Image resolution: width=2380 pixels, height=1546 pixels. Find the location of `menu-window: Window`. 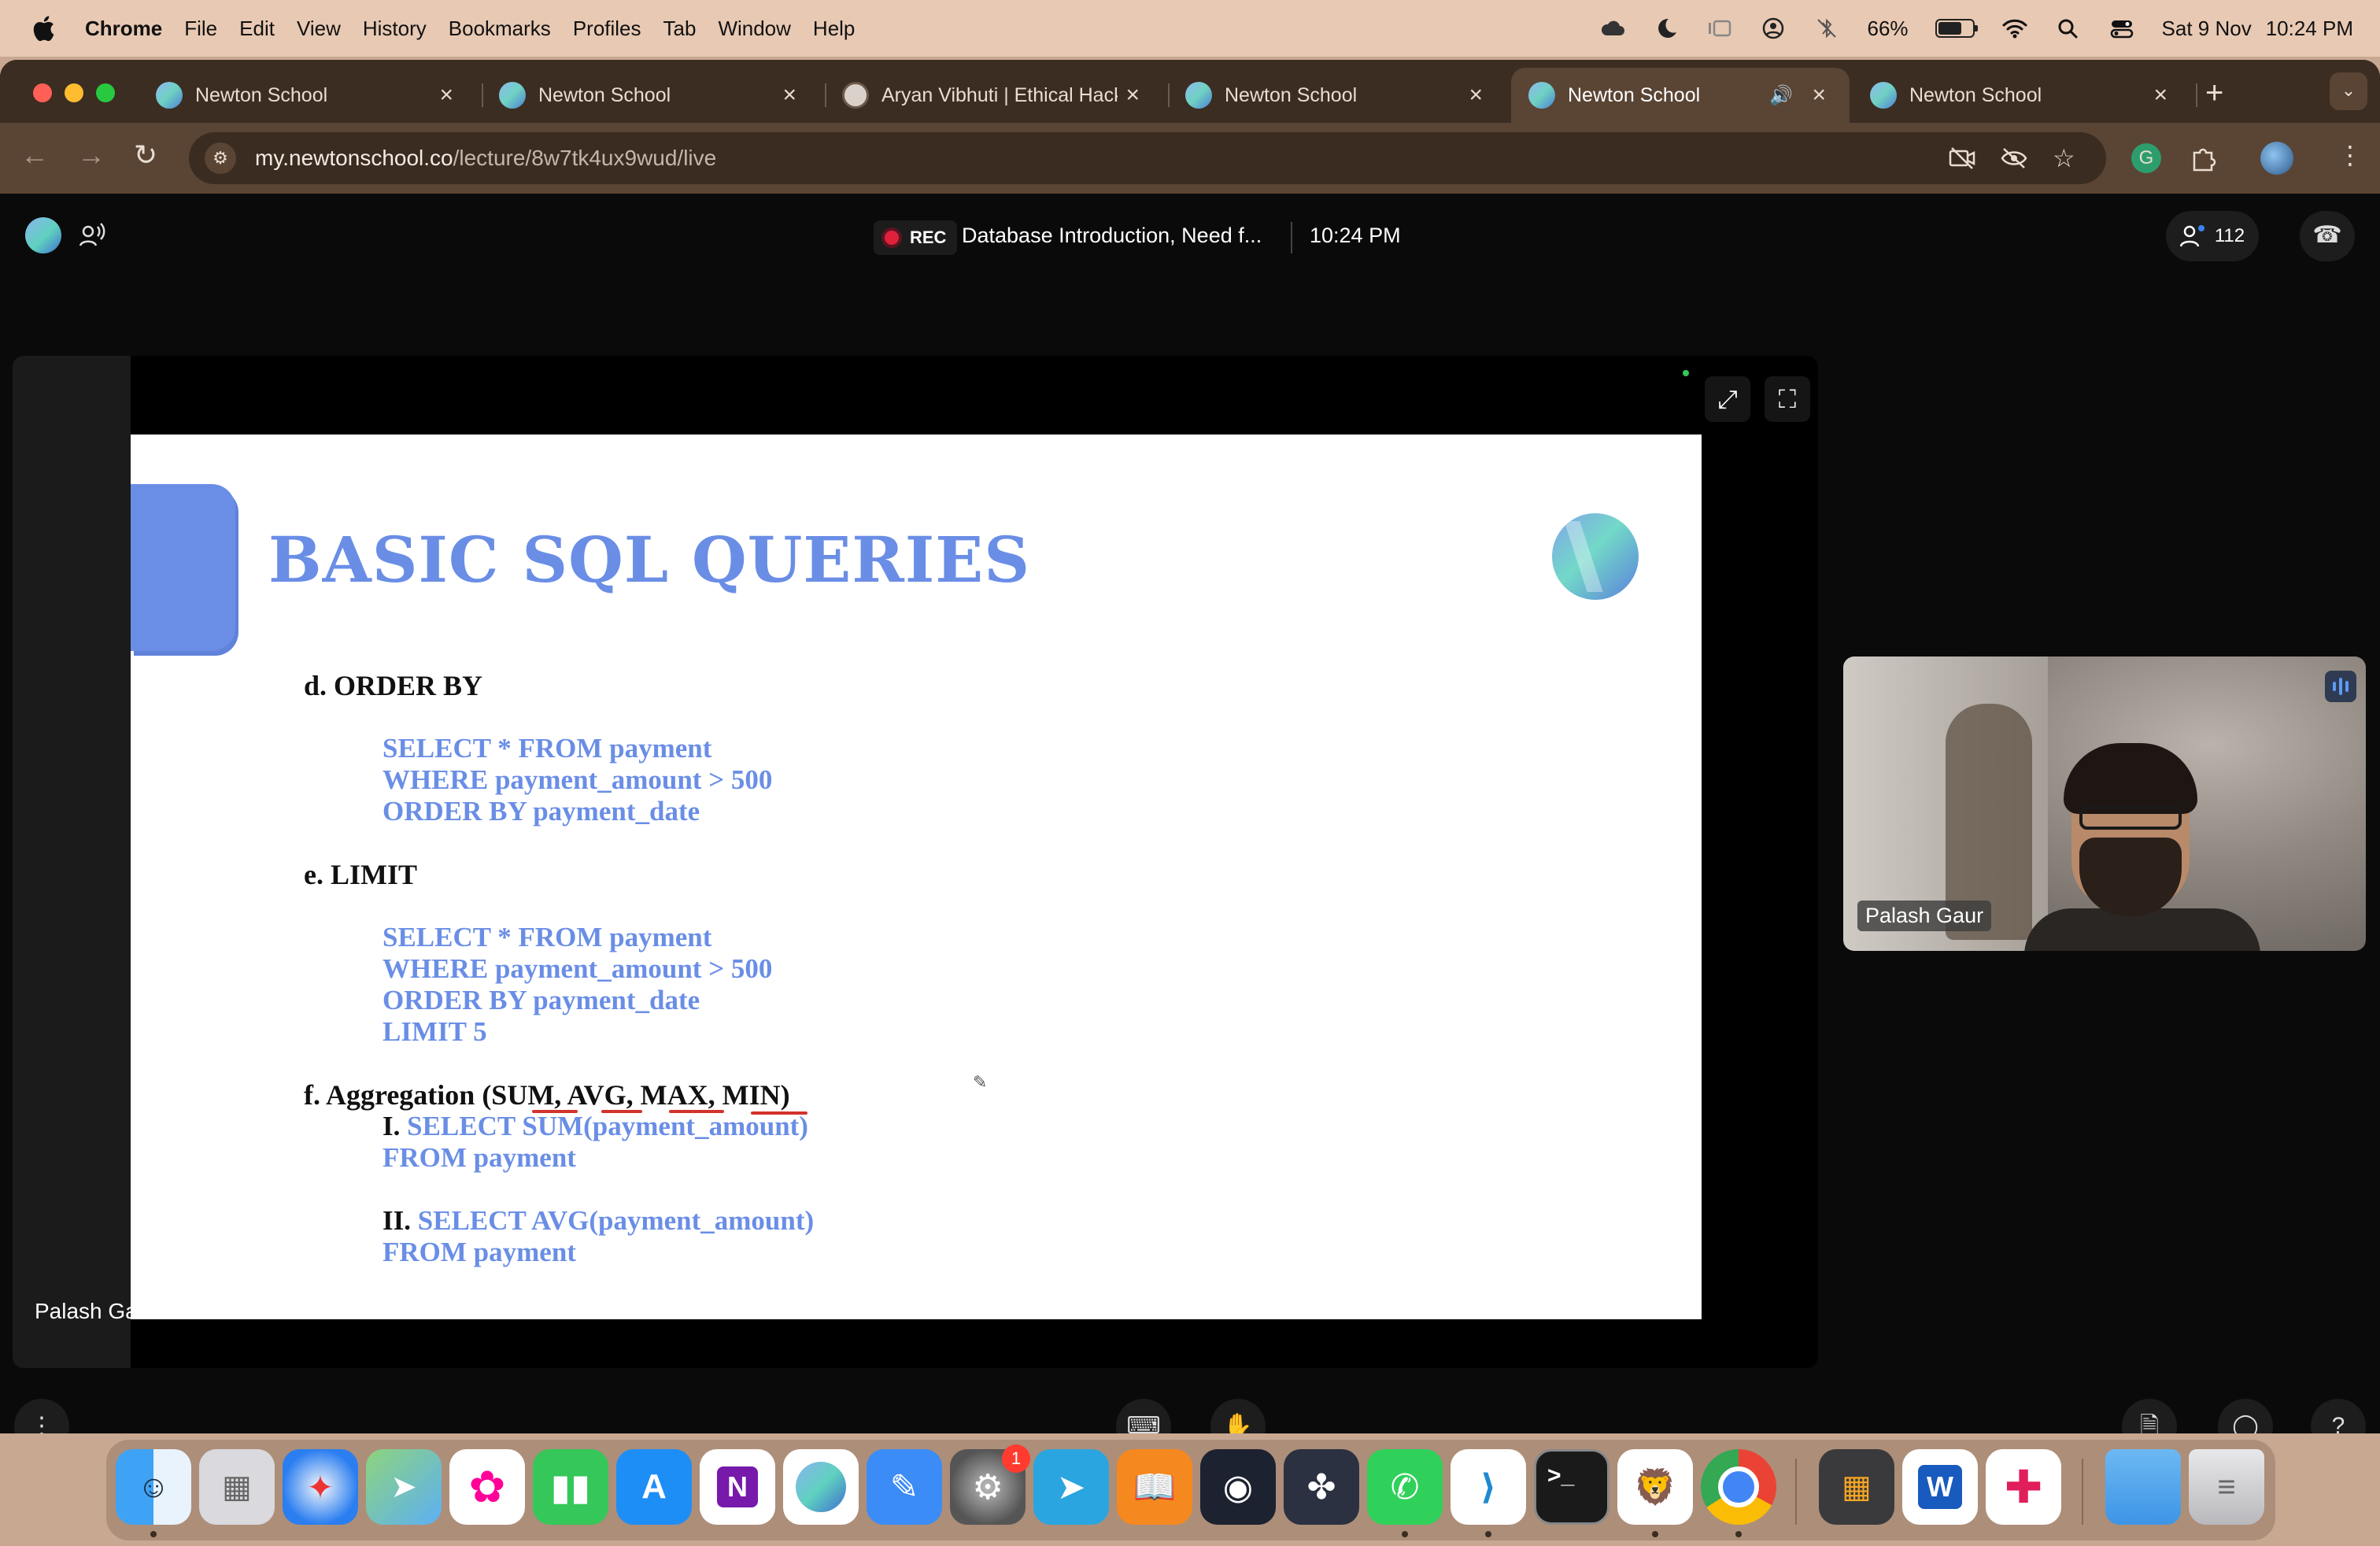

menu-window: Window is located at coordinates (754, 29).